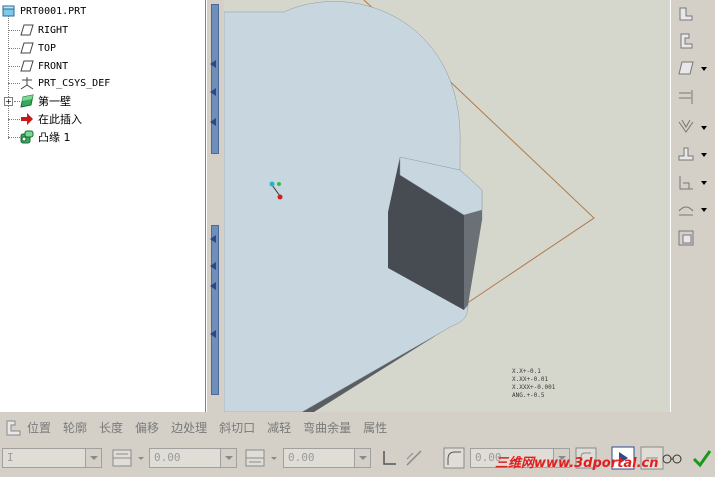 This screenshot has width=715, height=477. I want to click on tab-miter-cuts: 斜切口, so click(237, 427).